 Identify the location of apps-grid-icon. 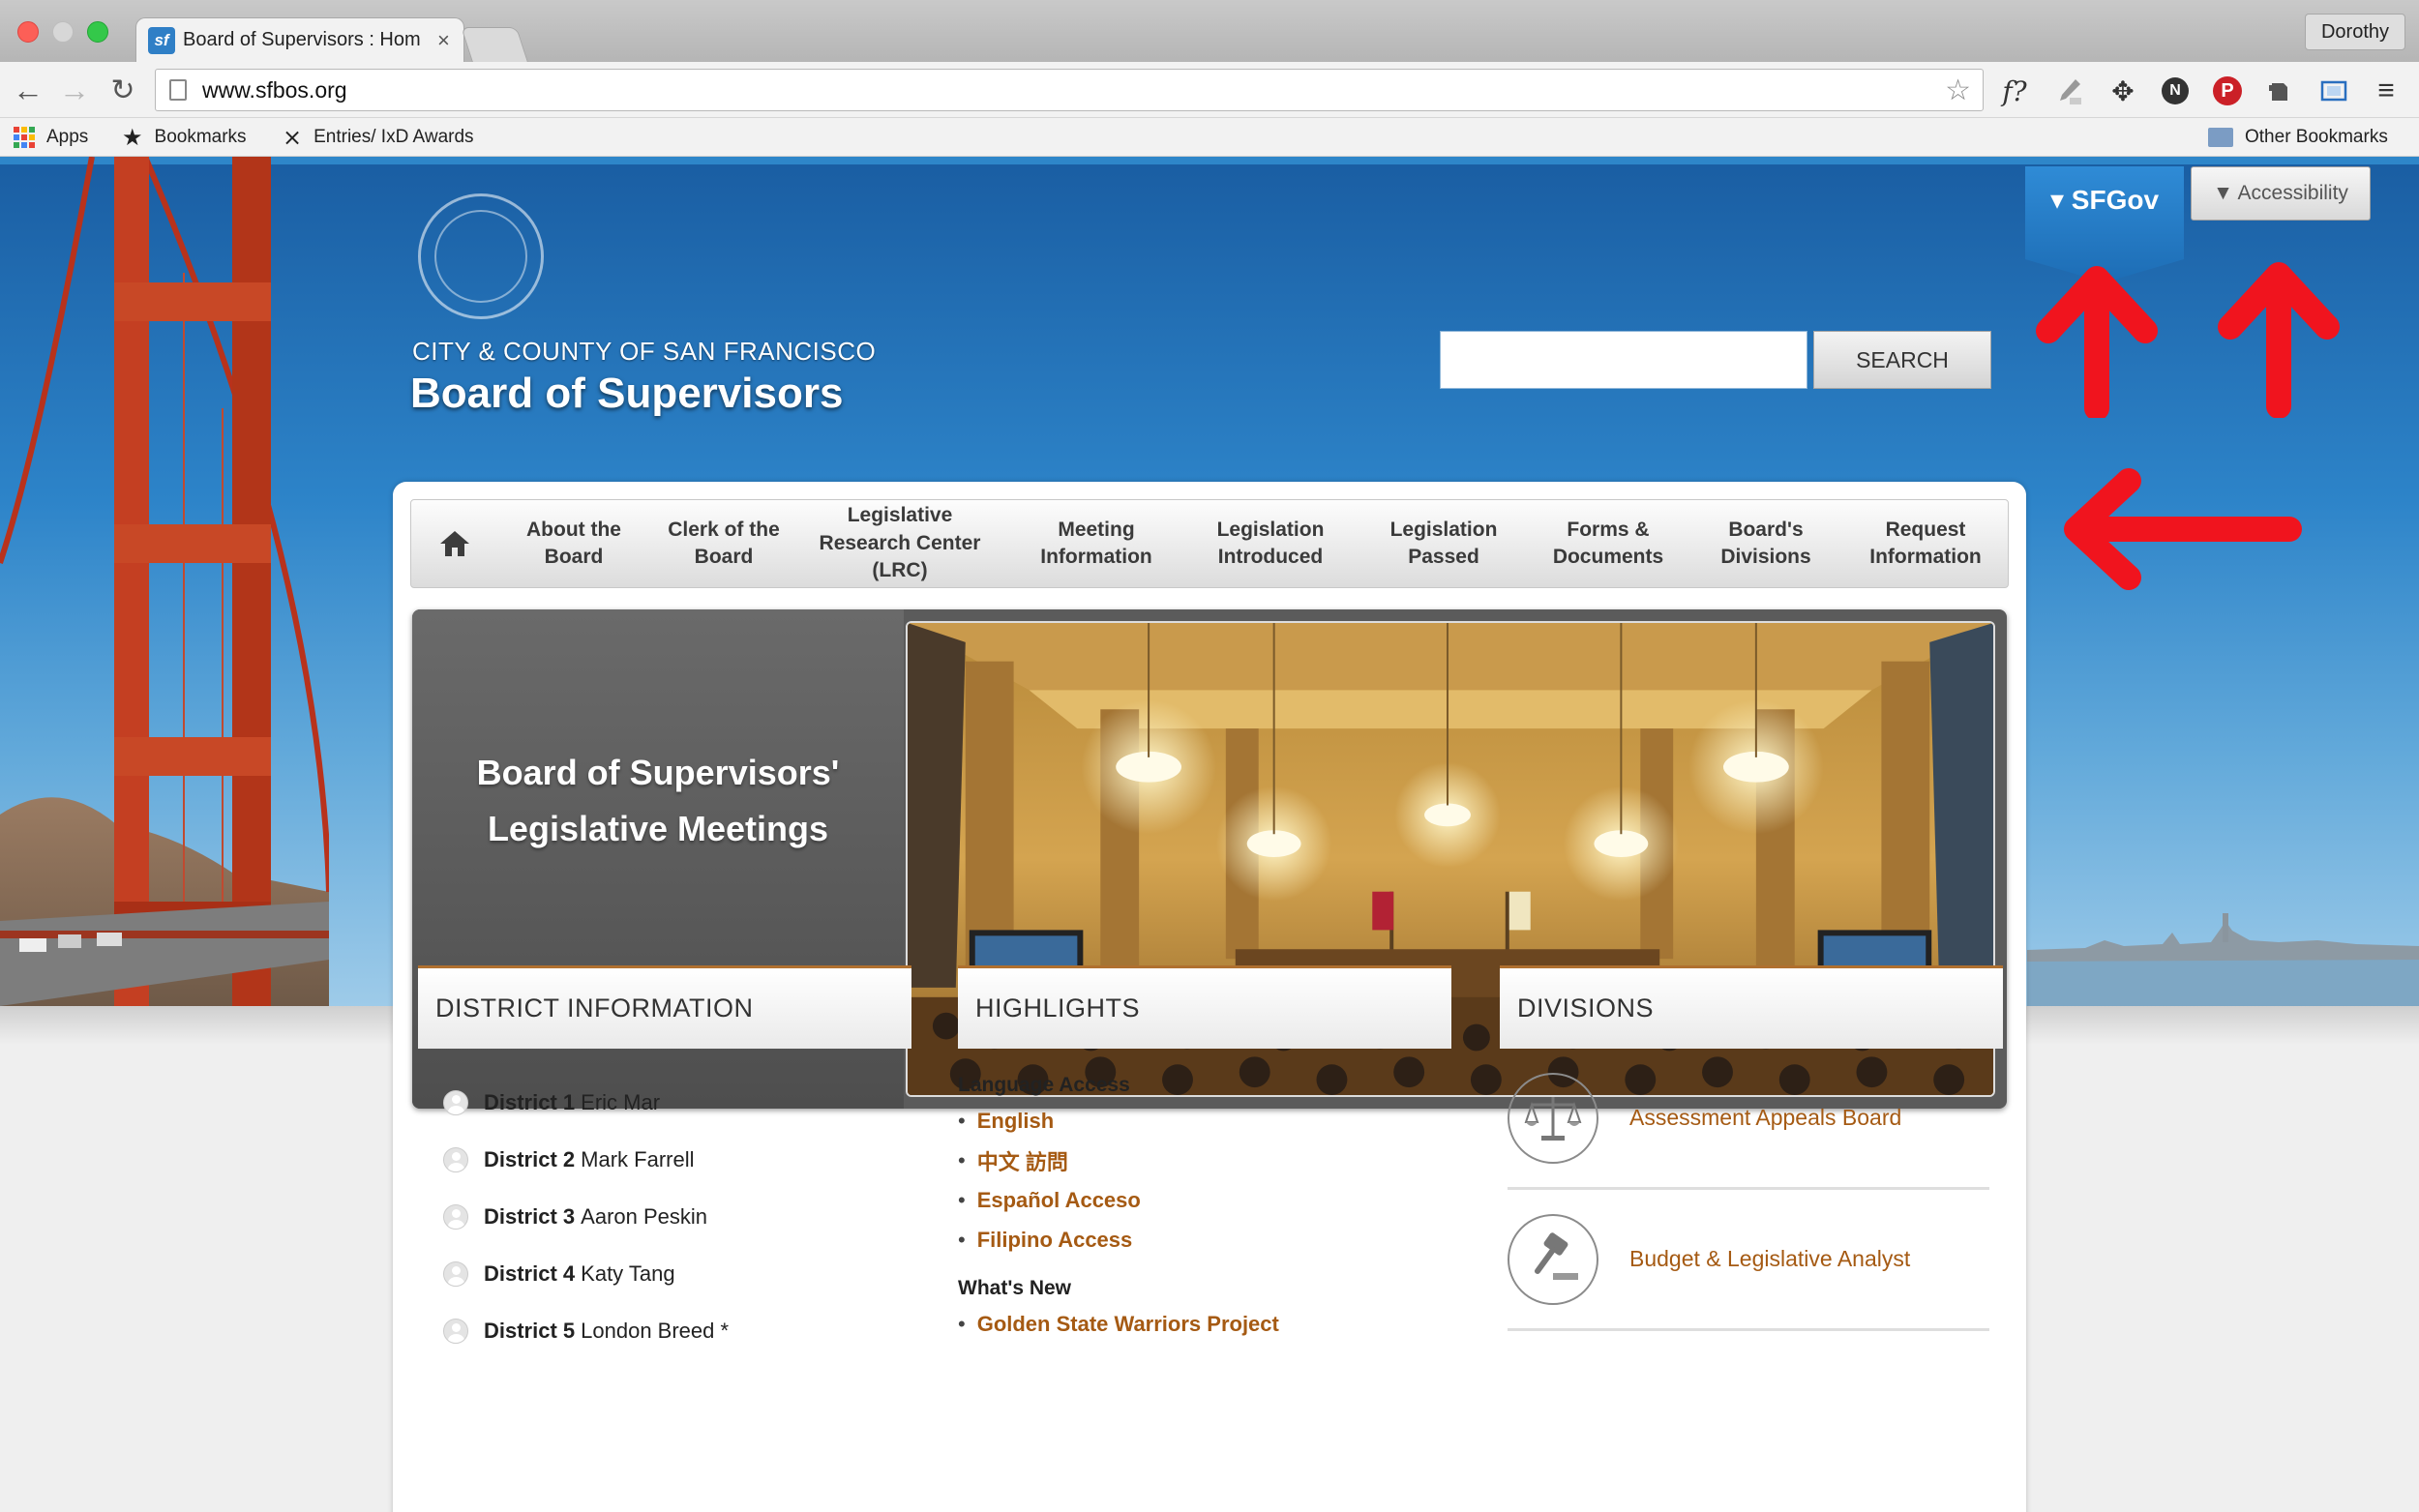
(25, 137).